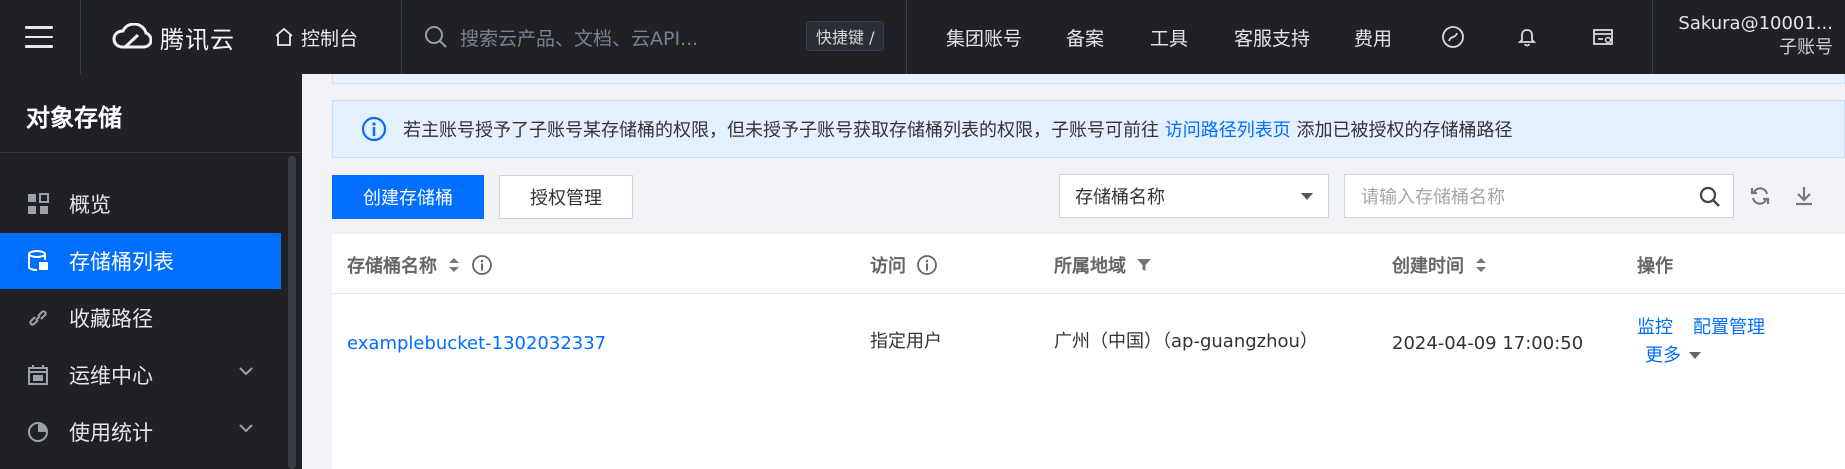 The image size is (1845, 469). What do you see at coordinates (1729, 328) in the screenshot?
I see `config-management-link: 配置管理` at bounding box center [1729, 328].